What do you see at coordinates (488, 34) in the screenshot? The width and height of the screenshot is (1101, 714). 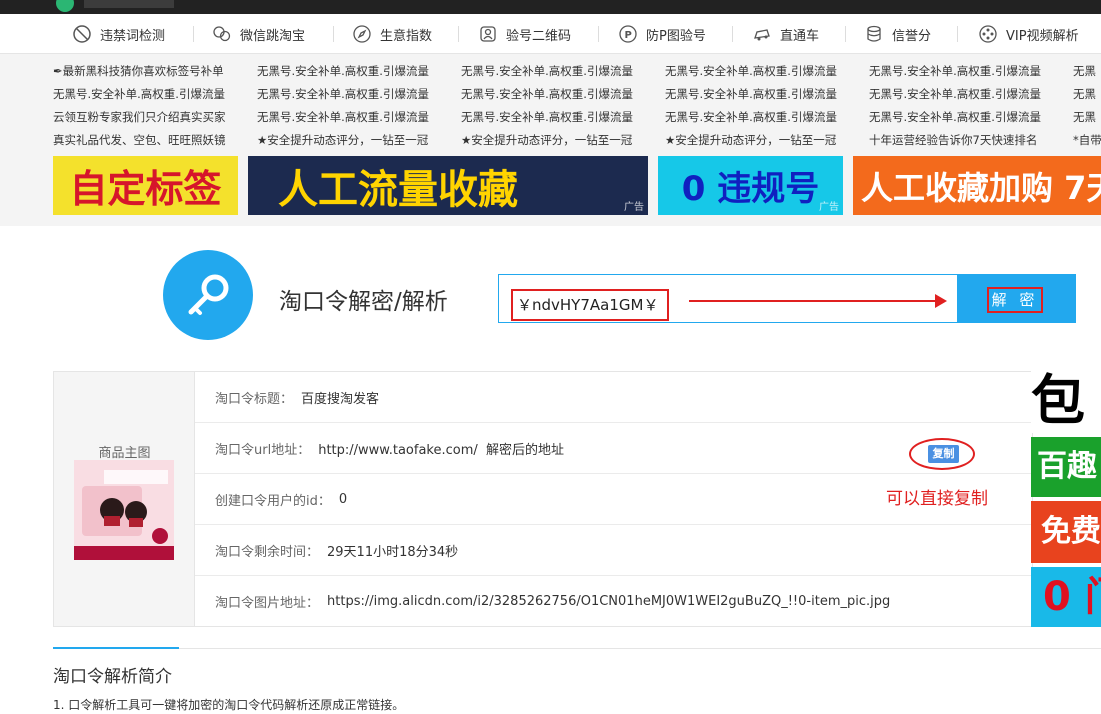 I see `qrcode-user-icon` at bounding box center [488, 34].